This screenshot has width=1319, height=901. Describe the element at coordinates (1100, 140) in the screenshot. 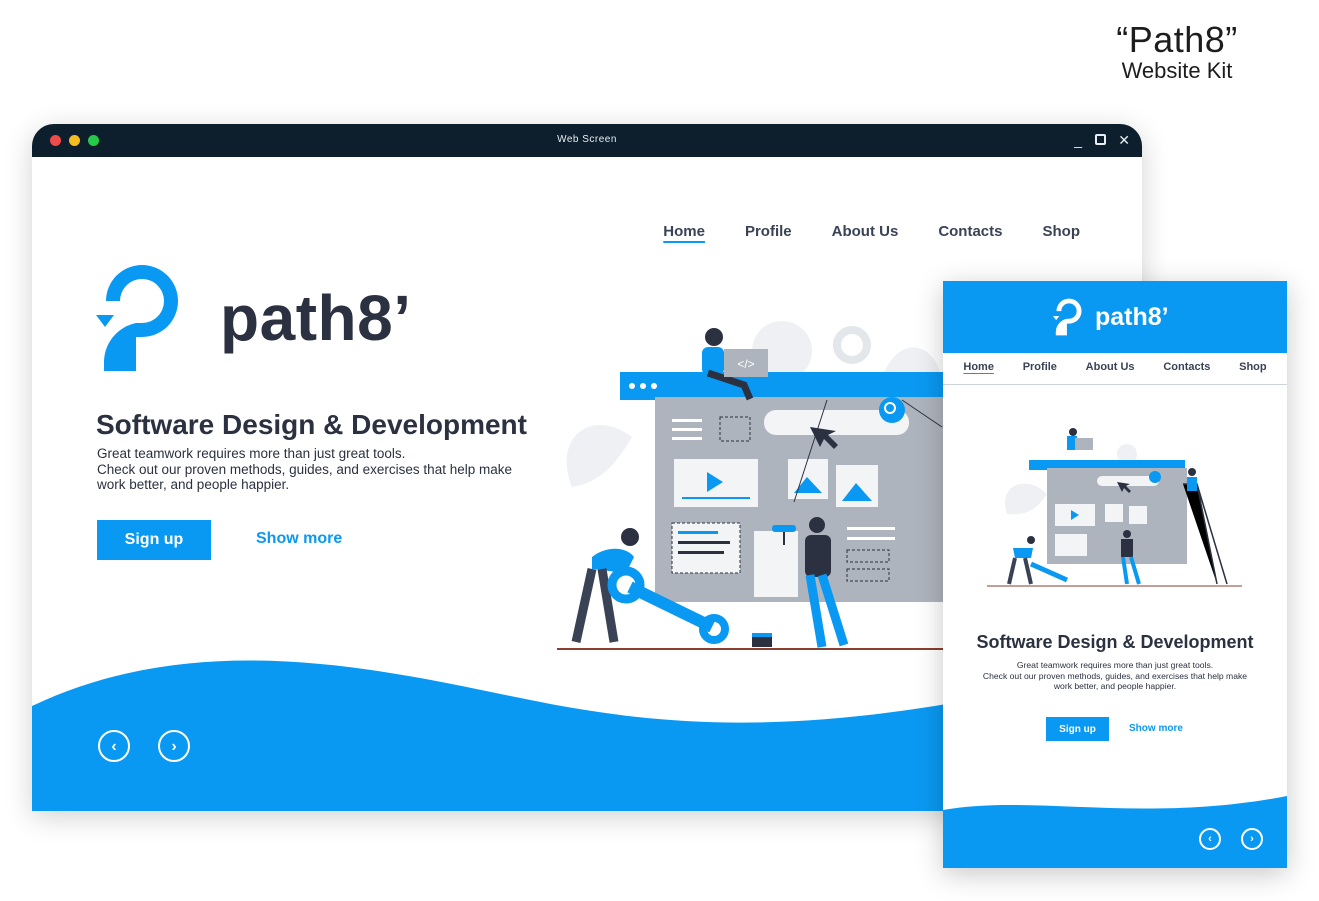

I see `maximize-icon` at that location.